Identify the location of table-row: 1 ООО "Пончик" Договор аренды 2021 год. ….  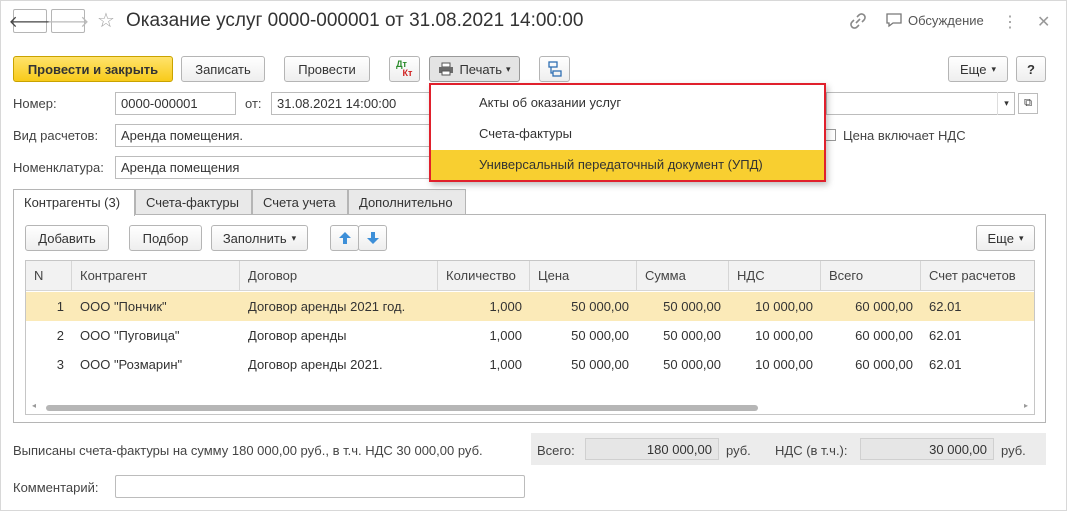
(530, 306).